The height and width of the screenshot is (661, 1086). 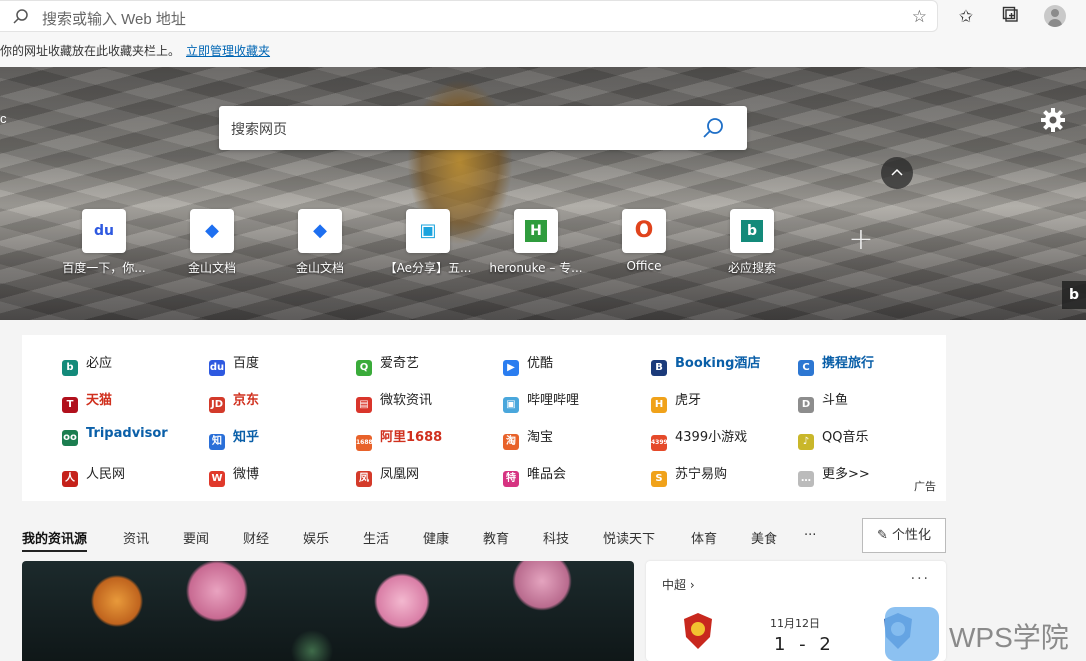 I want to click on profile-avatar-icon, so click(x=1055, y=16).